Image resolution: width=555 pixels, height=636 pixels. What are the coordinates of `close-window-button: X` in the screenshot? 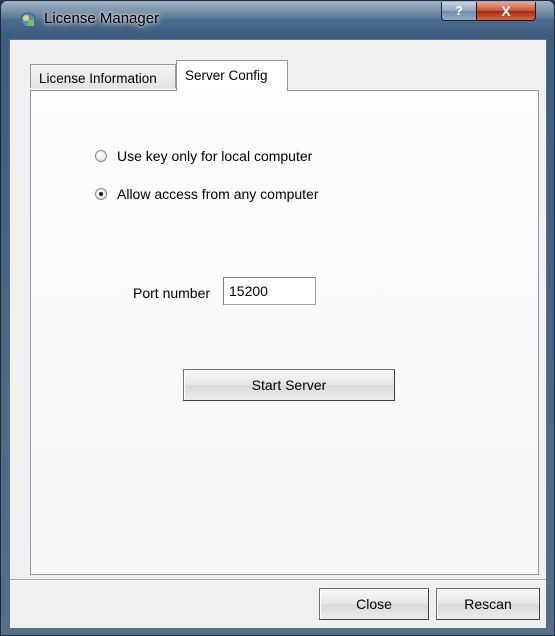 It's located at (506, 11).